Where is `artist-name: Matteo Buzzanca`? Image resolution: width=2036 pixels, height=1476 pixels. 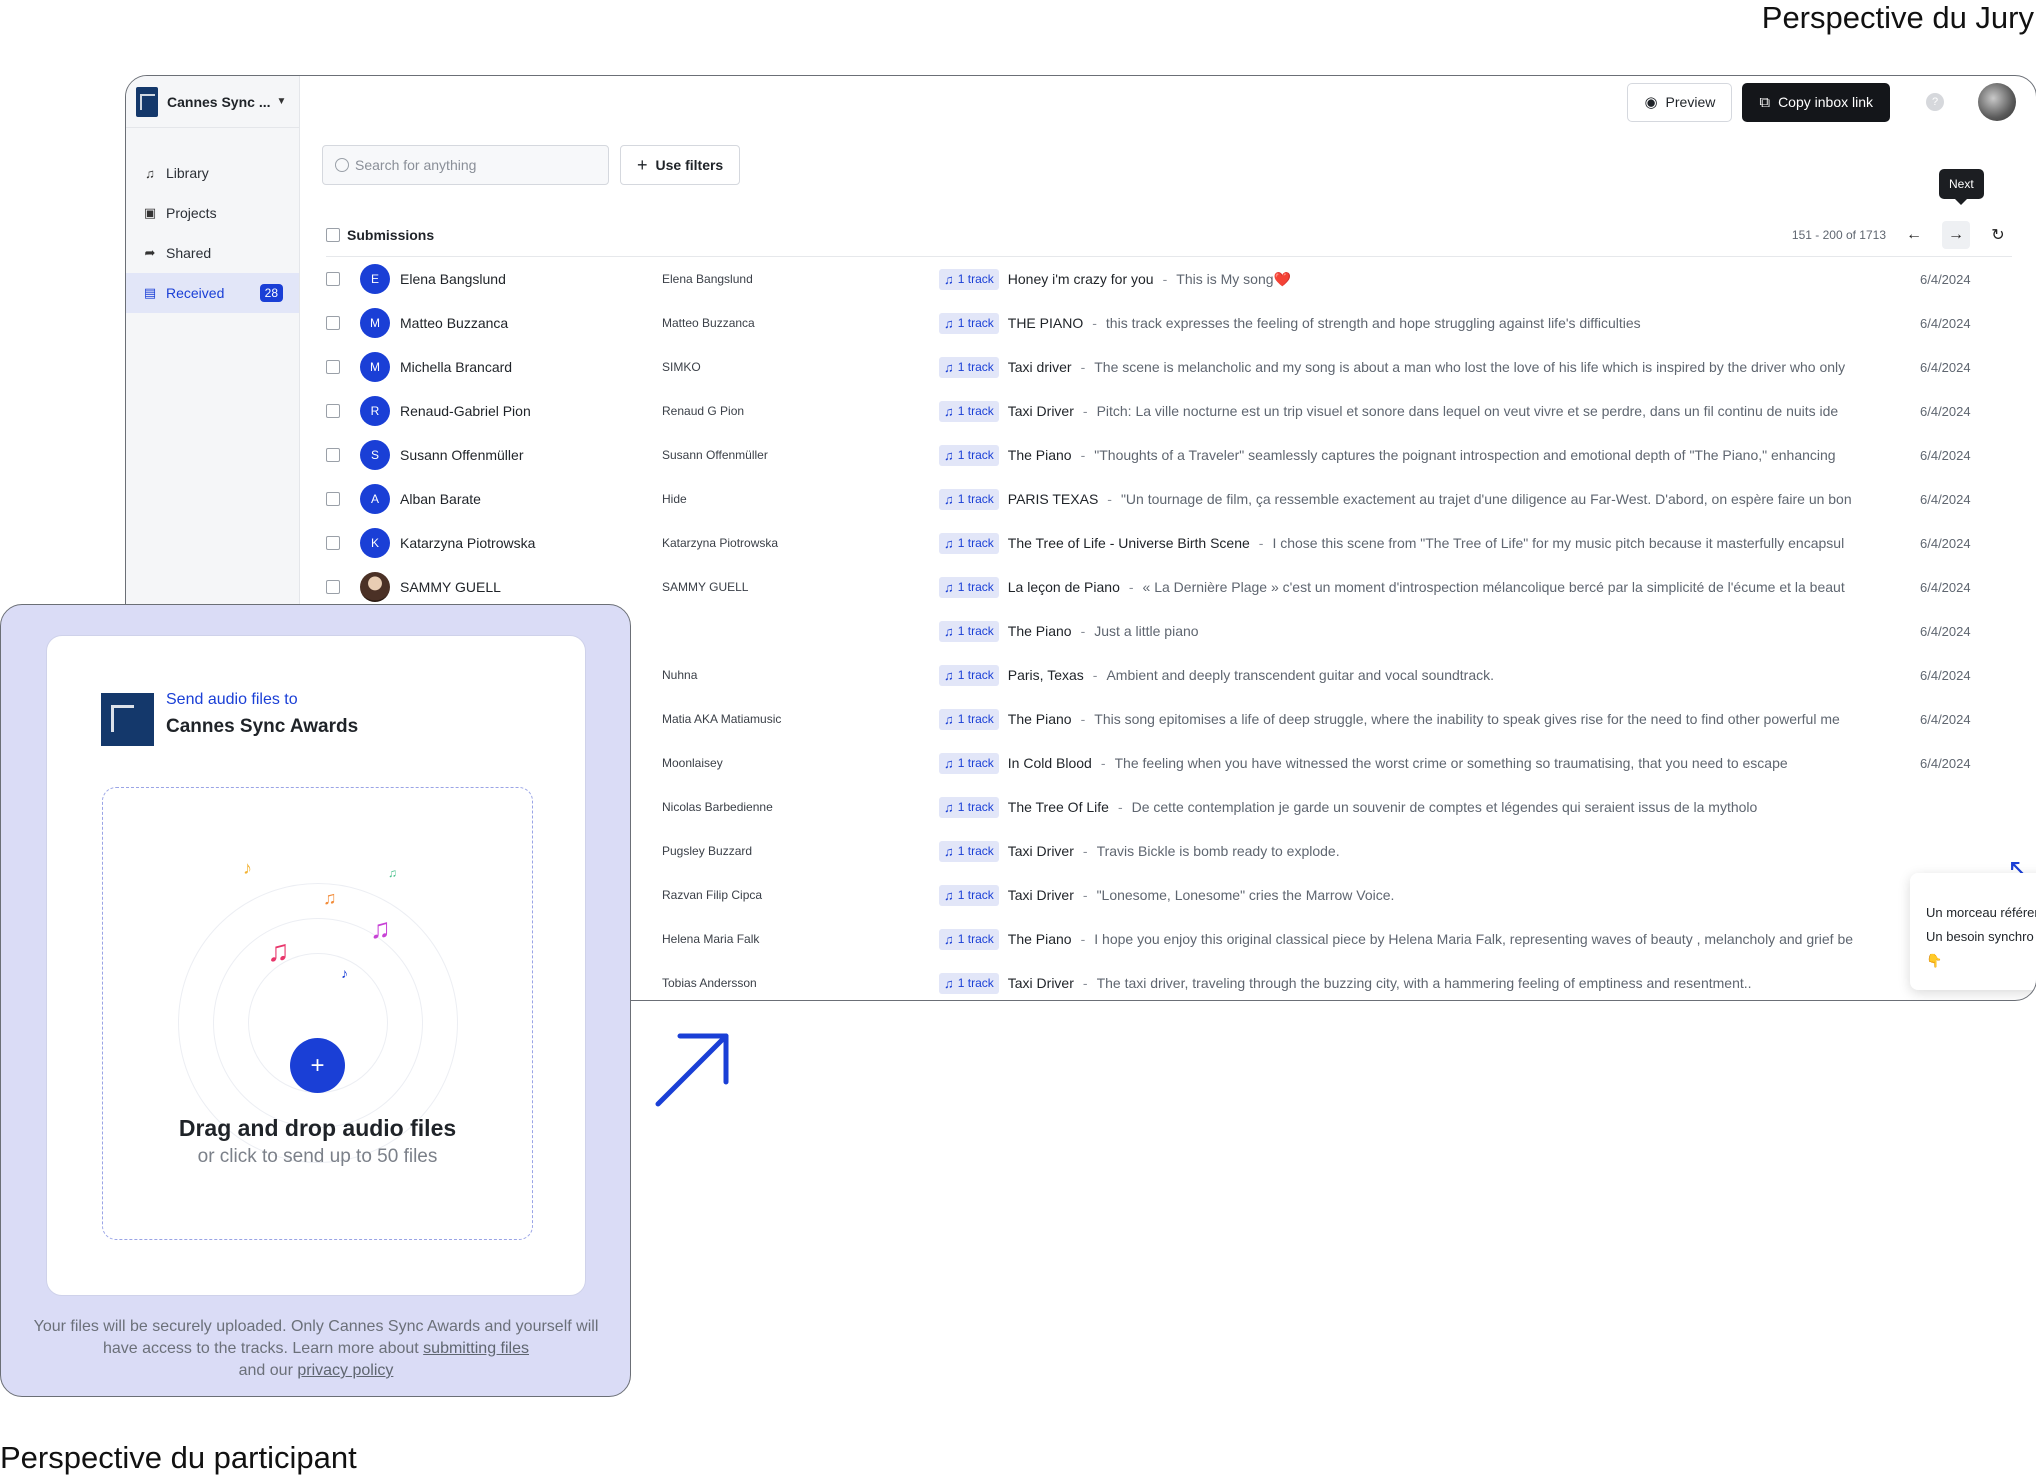 artist-name: Matteo Buzzanca is located at coordinates (708, 323).